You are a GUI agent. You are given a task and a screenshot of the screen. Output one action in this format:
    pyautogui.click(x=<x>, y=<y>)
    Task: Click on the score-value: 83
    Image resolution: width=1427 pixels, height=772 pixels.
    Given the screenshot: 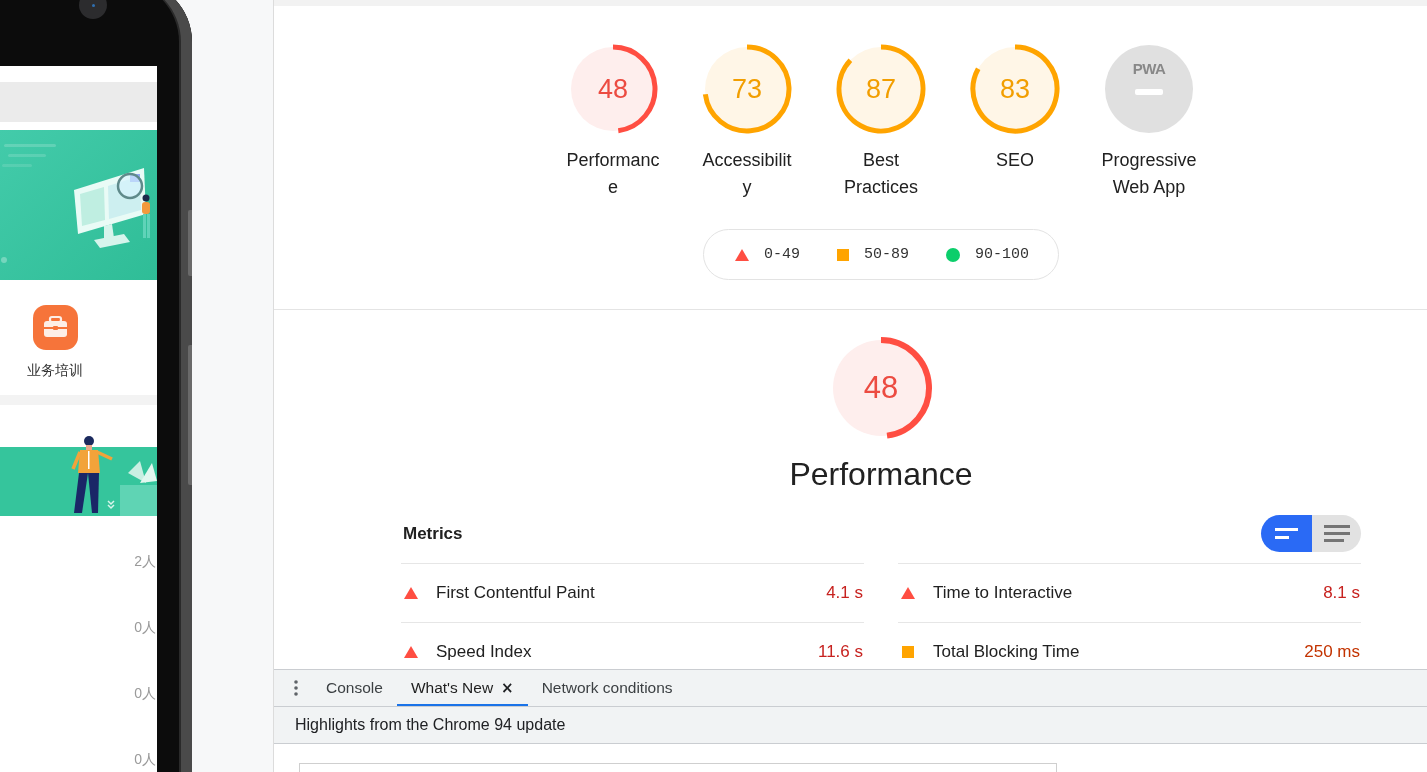 What is the action you would take?
    pyautogui.click(x=1015, y=89)
    